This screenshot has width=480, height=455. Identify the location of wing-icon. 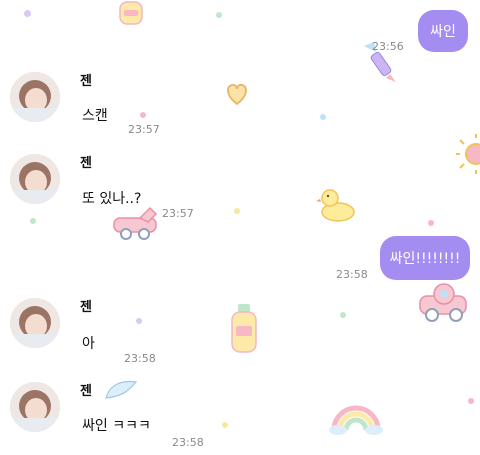
(121, 389).